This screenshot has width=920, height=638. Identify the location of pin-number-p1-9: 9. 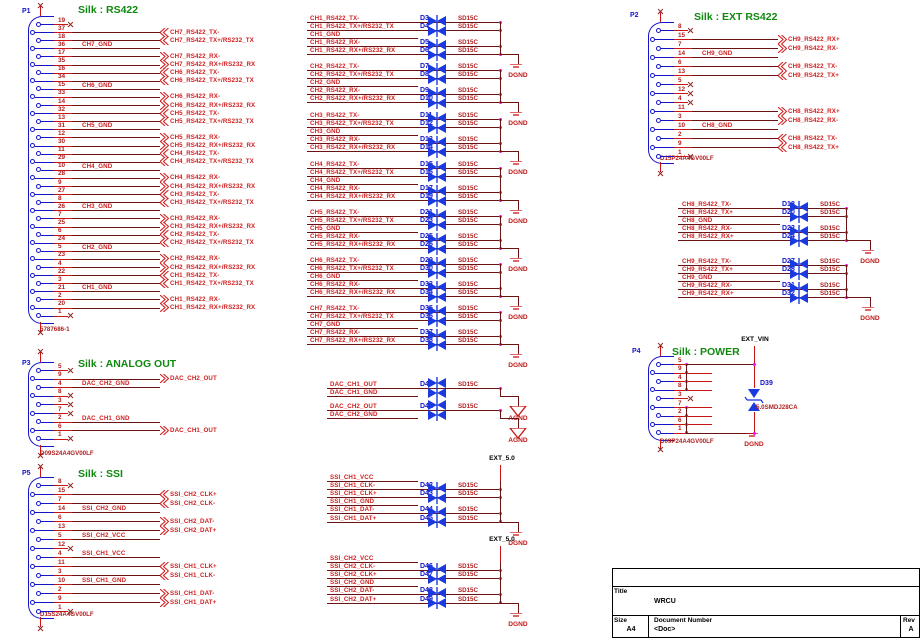
(60, 182).